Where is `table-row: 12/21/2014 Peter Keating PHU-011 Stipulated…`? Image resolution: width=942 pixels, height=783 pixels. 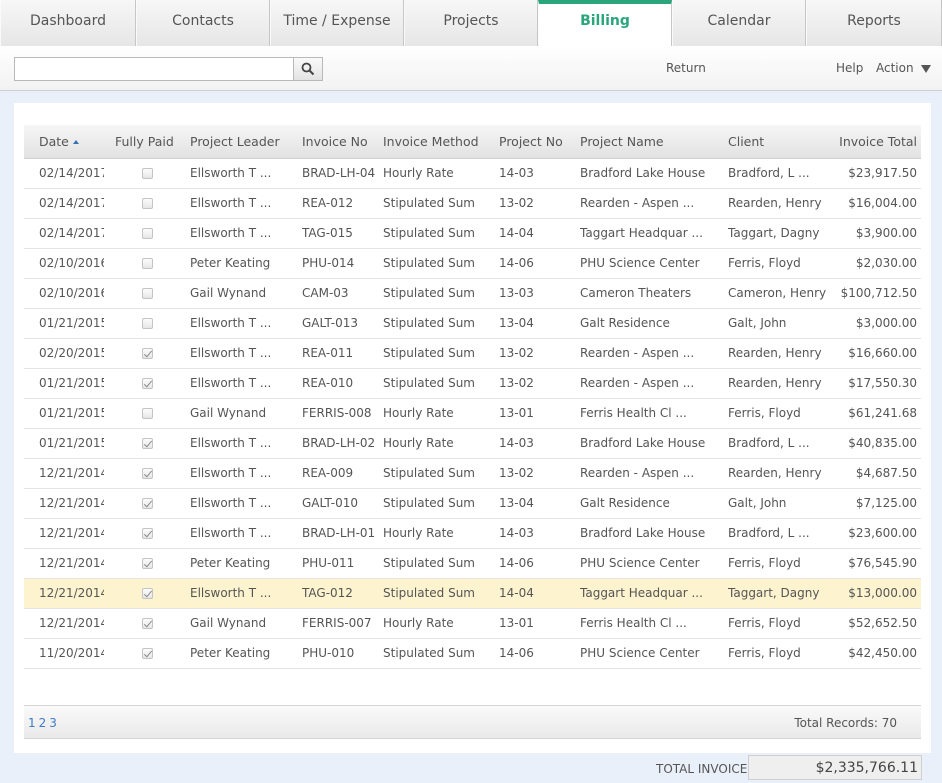 table-row: 12/21/2014 Peter Keating PHU-011 Stipulated… is located at coordinates (472, 563).